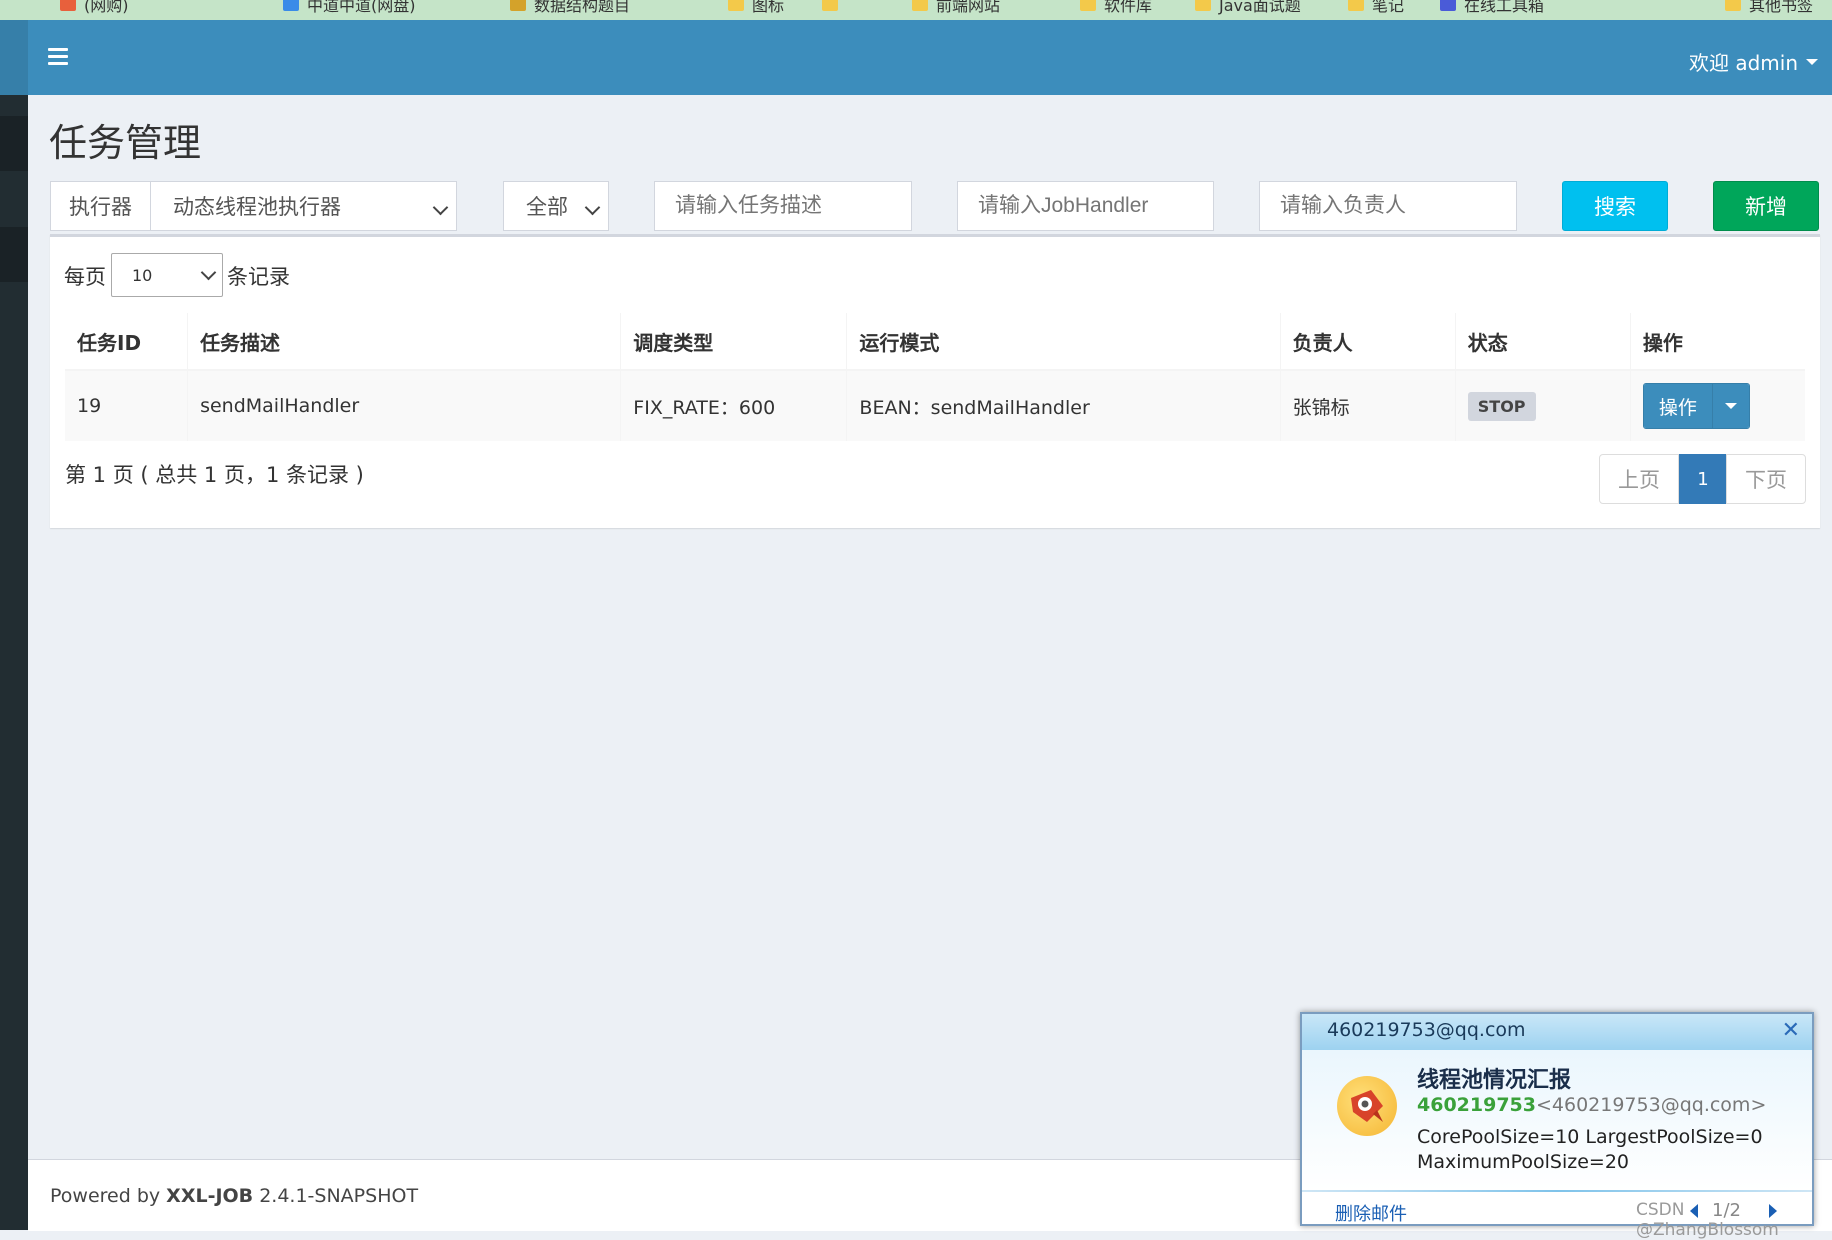  I want to click on table-info: 第 1 页 ( 总共 1 页，1 条记录 ), so click(214, 475).